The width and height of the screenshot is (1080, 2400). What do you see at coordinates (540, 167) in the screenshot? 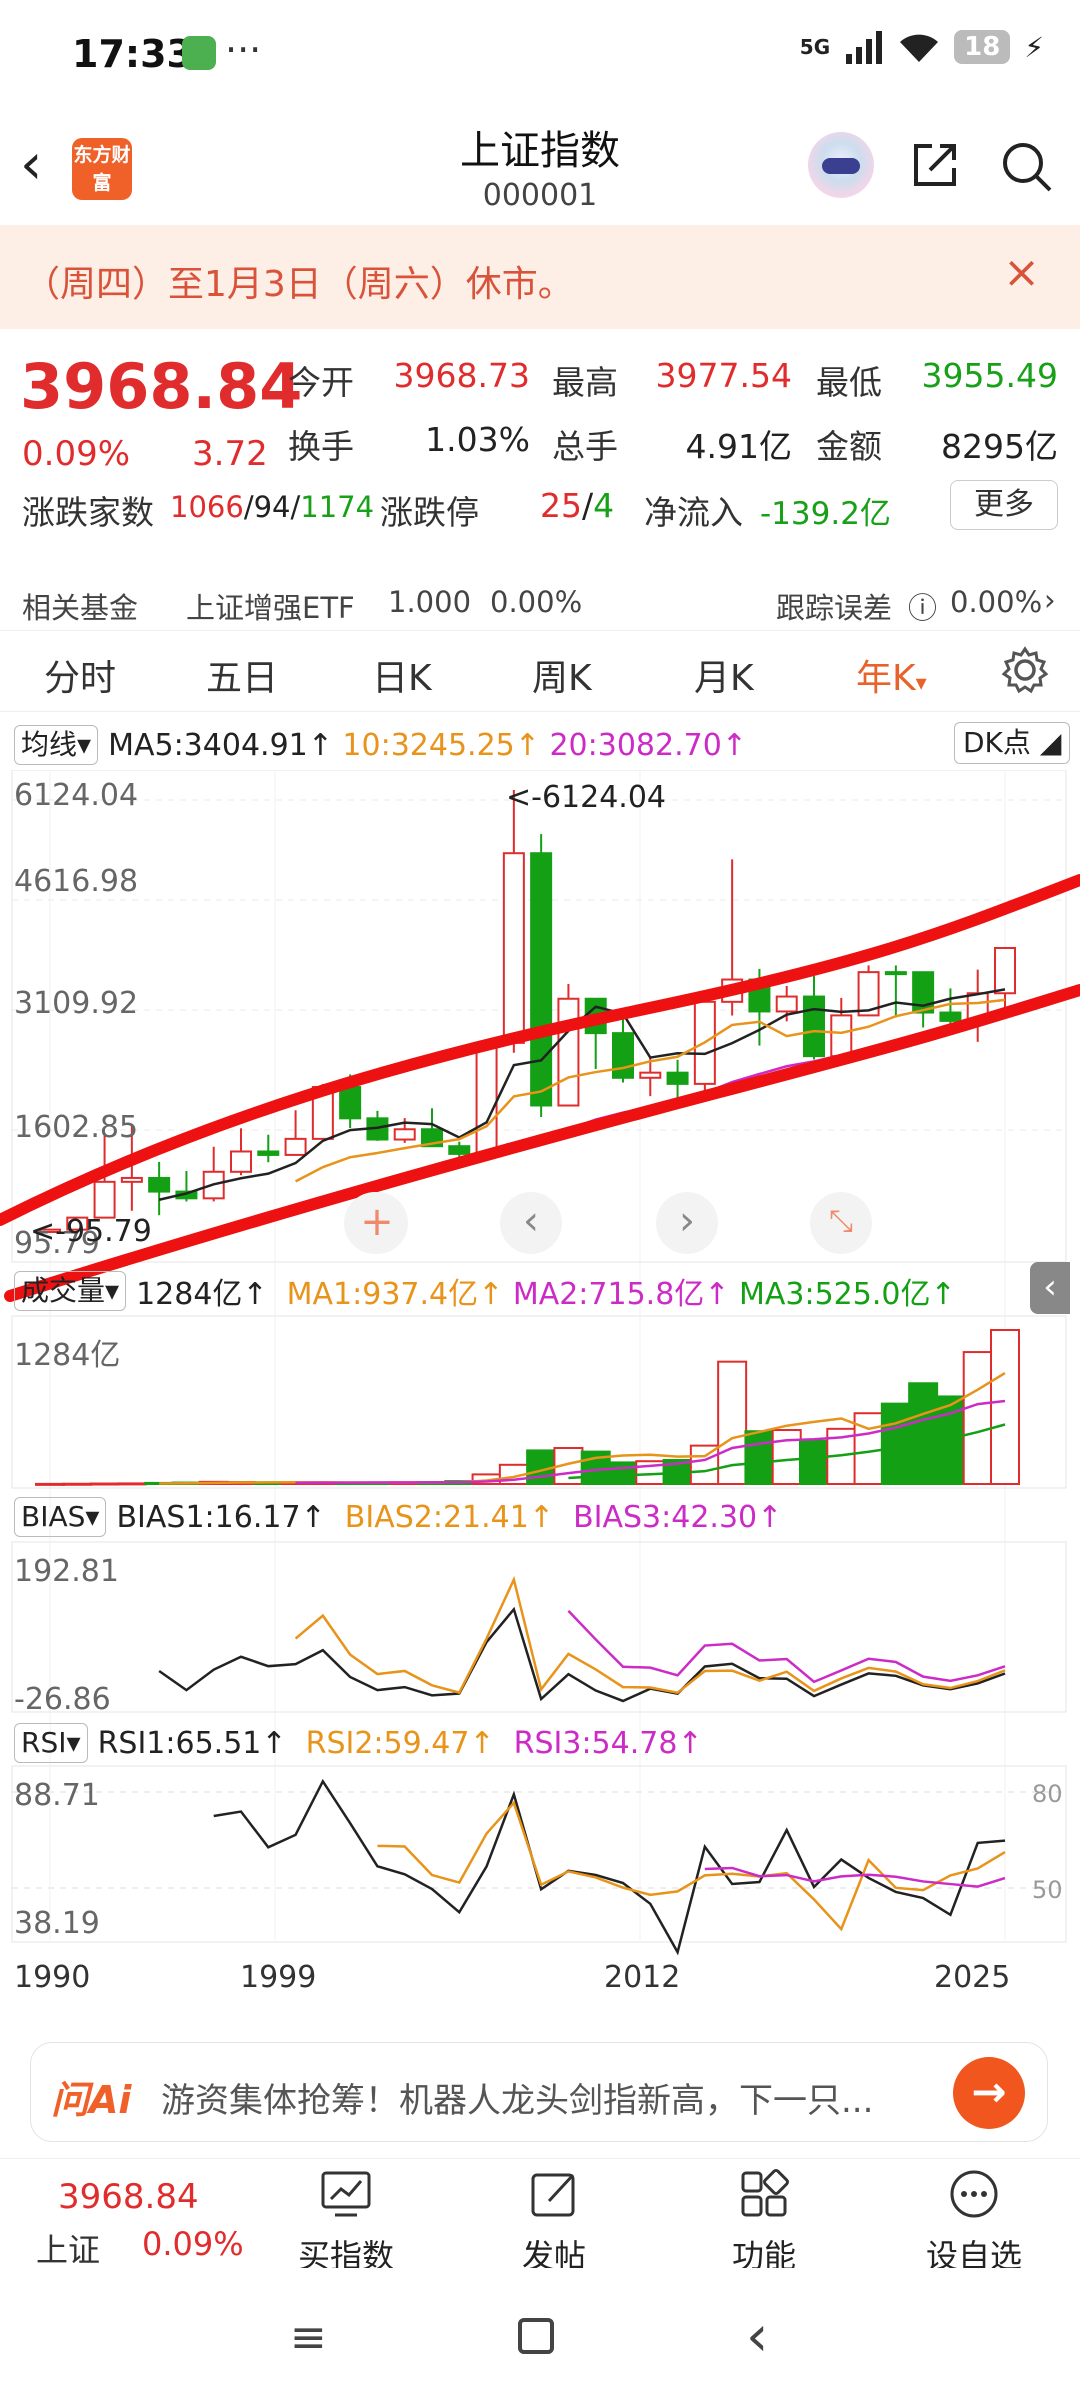
I see `app-header: ‹ 东方财富 上证指数 000001` at bounding box center [540, 167].